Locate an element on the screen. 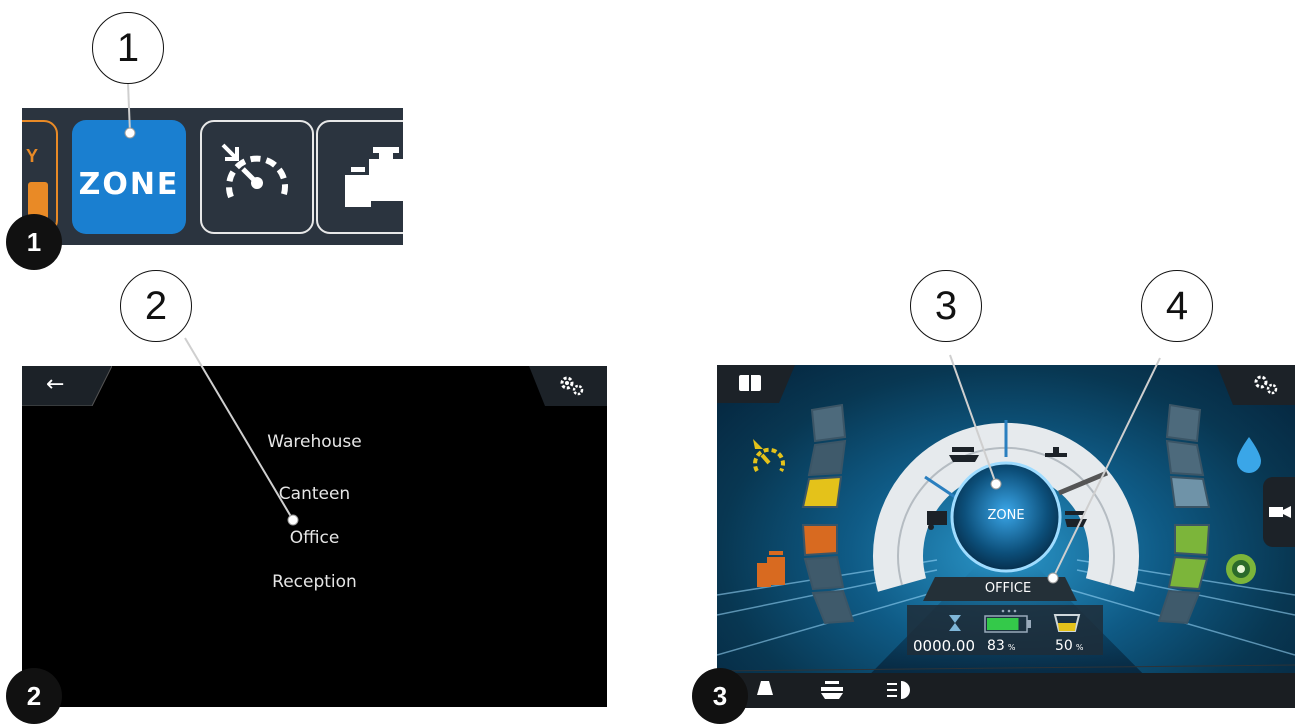 The height and width of the screenshot is (724, 1295). solution-percent-value: 50 is located at coordinates (1064, 646).